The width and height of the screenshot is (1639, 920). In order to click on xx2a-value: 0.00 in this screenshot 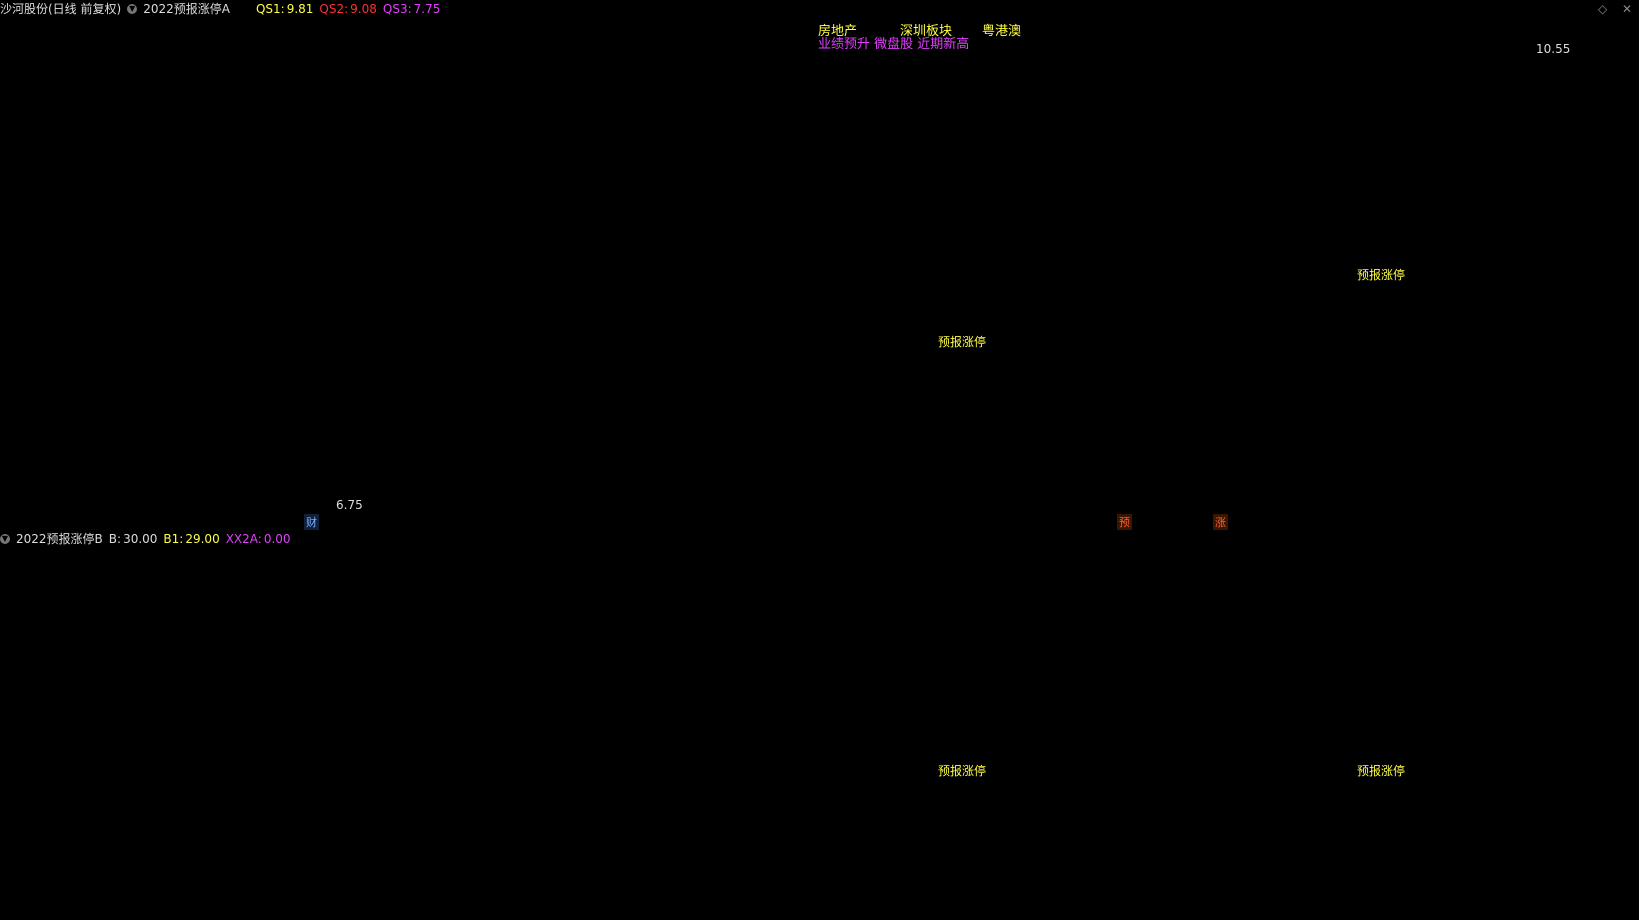, I will do `click(277, 539)`.